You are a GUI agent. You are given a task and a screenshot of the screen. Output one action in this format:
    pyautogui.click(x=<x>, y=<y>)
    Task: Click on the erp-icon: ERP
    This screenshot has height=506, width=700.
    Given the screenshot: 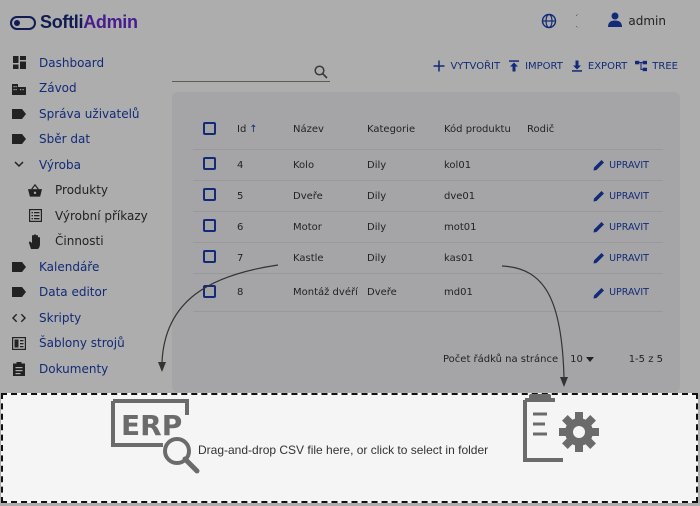 What is the action you would take?
    pyautogui.click(x=155, y=436)
    